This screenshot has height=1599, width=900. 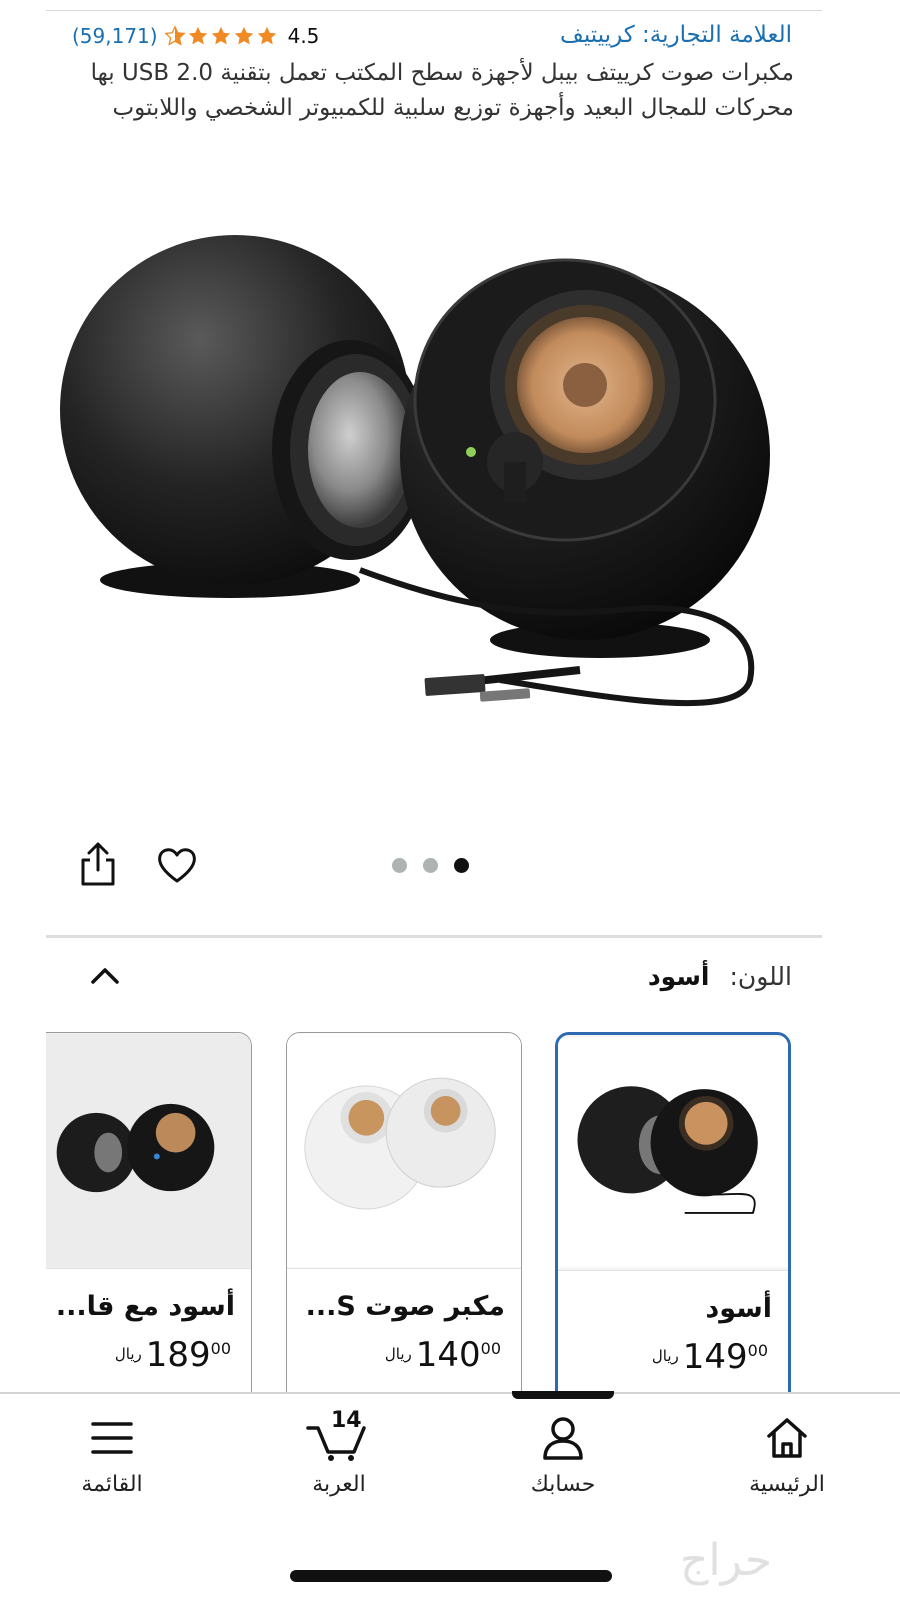 What do you see at coordinates (434, 10) in the screenshot?
I see `top-divider` at bounding box center [434, 10].